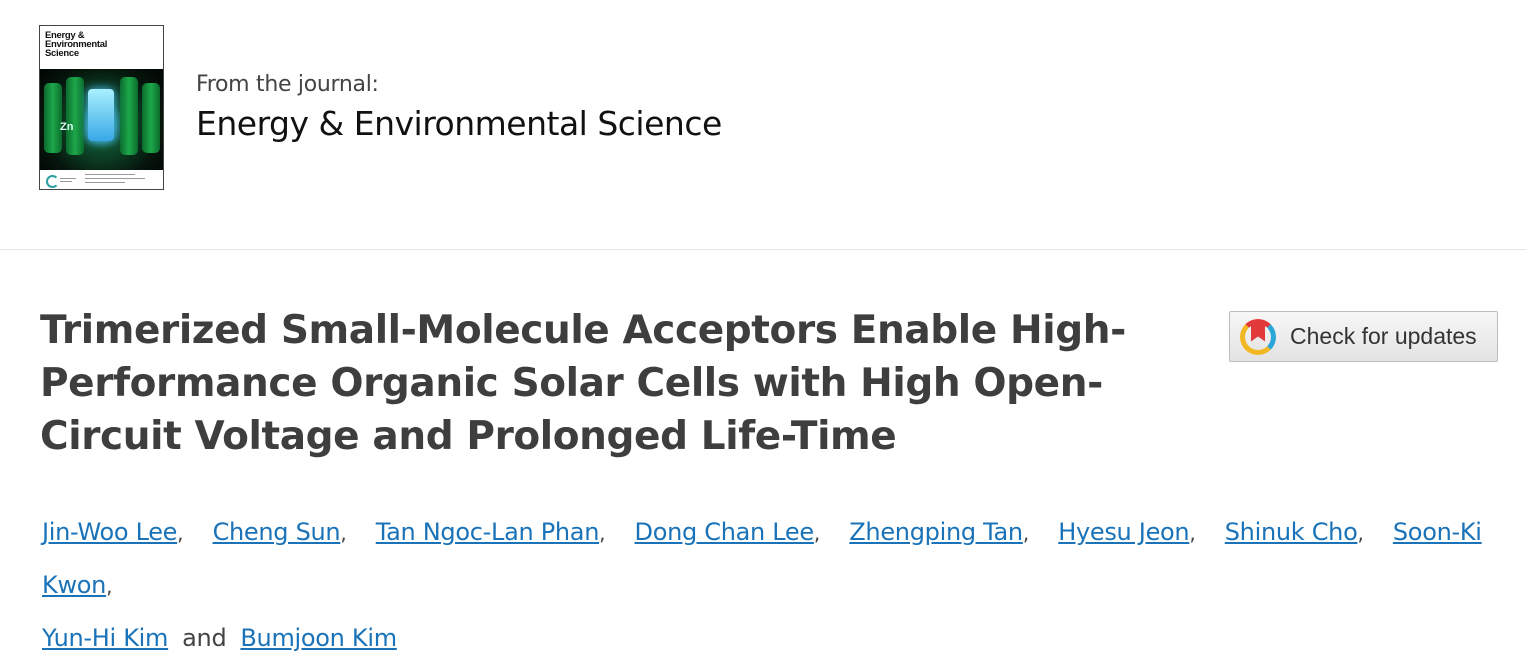  What do you see at coordinates (105, 638) in the screenshot?
I see `author-link: Yun-Hi Kim` at bounding box center [105, 638].